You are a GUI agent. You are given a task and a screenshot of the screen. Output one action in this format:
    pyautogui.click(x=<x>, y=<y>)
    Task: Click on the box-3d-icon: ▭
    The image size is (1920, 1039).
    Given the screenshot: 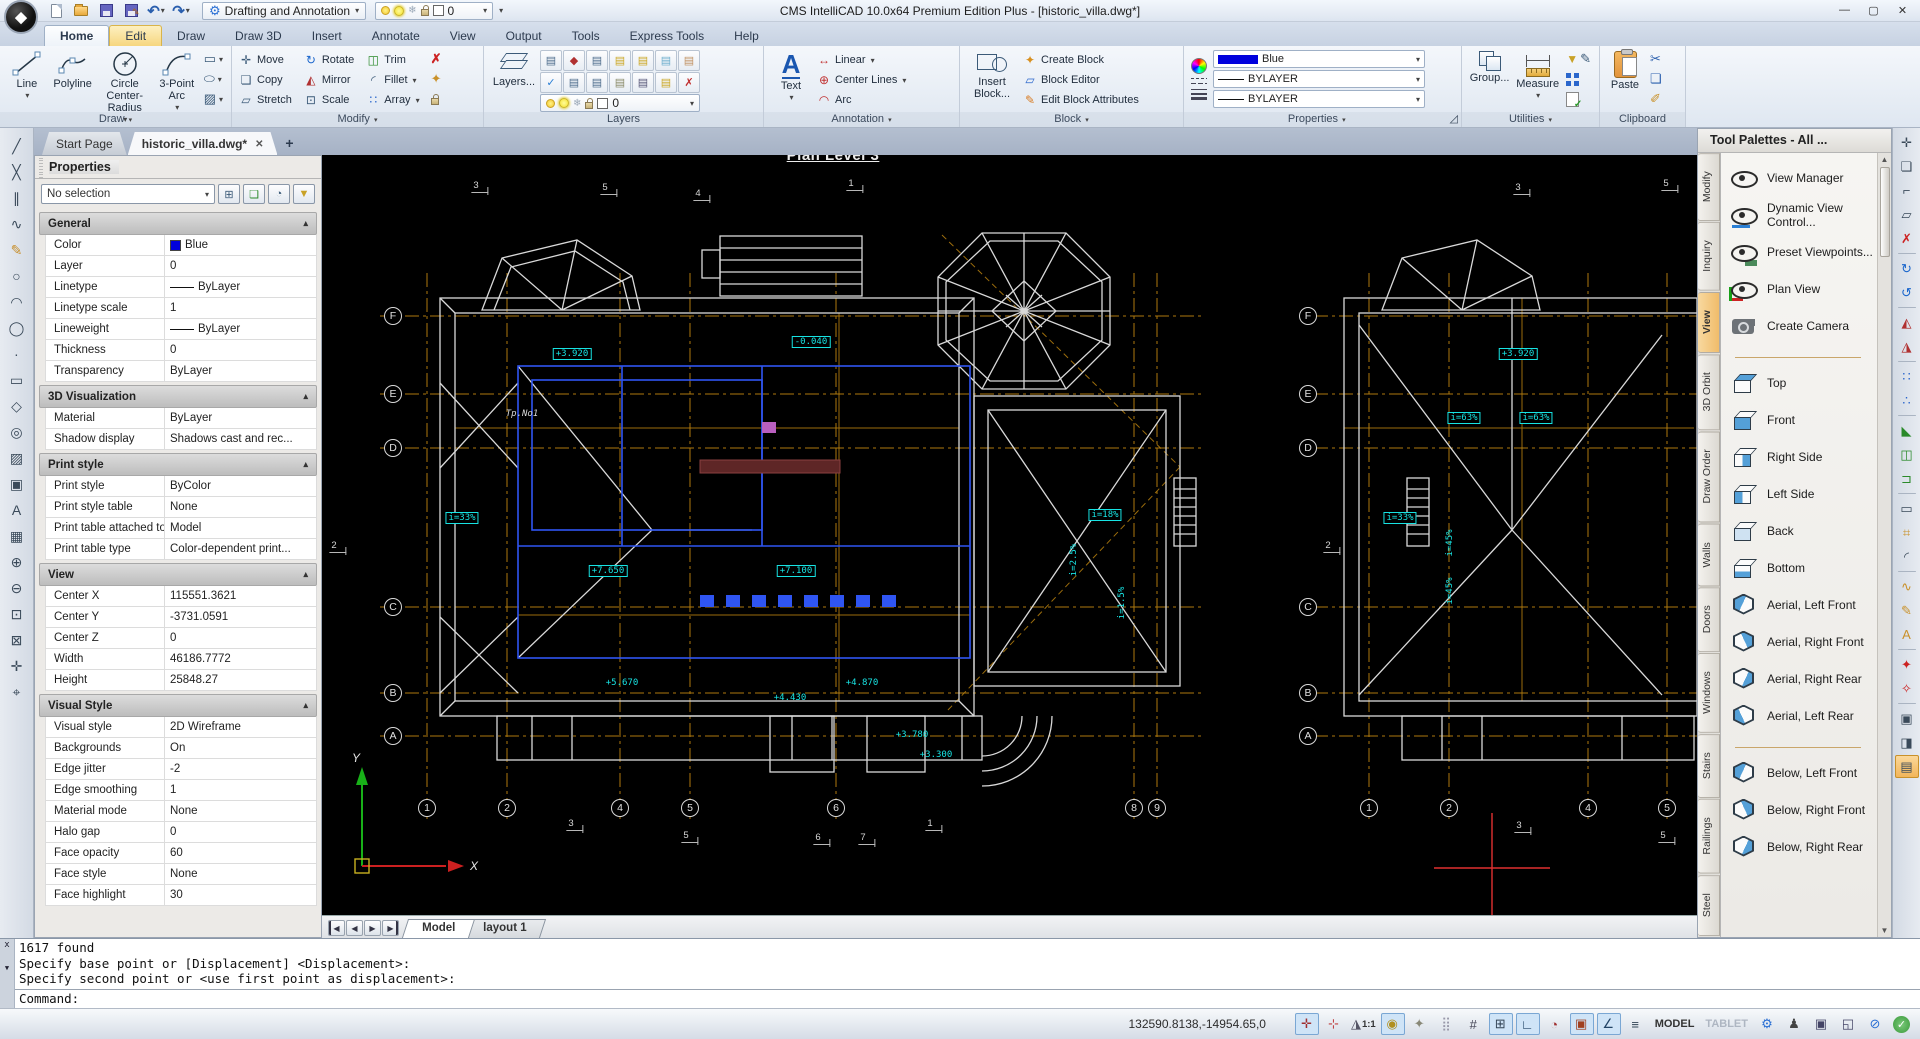 What is the action you would take?
    pyautogui.click(x=1907, y=508)
    